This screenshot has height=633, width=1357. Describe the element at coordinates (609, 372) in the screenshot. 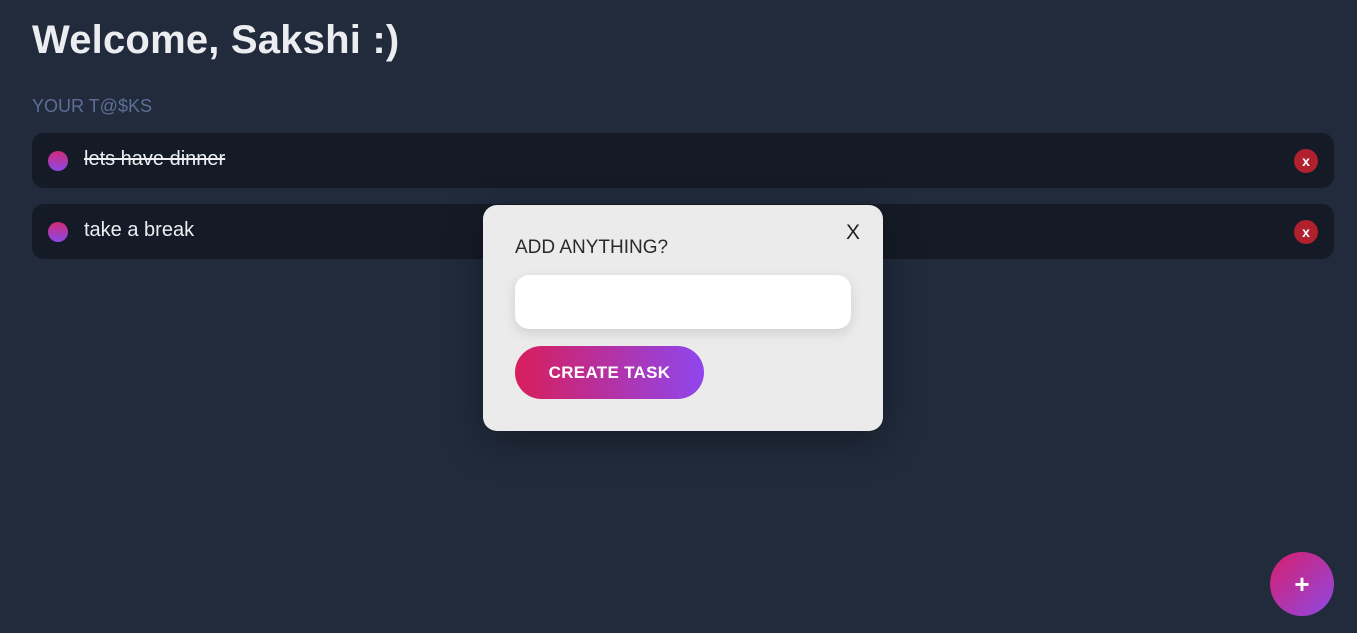

I see `create-task-button: CREATE TASK` at that location.